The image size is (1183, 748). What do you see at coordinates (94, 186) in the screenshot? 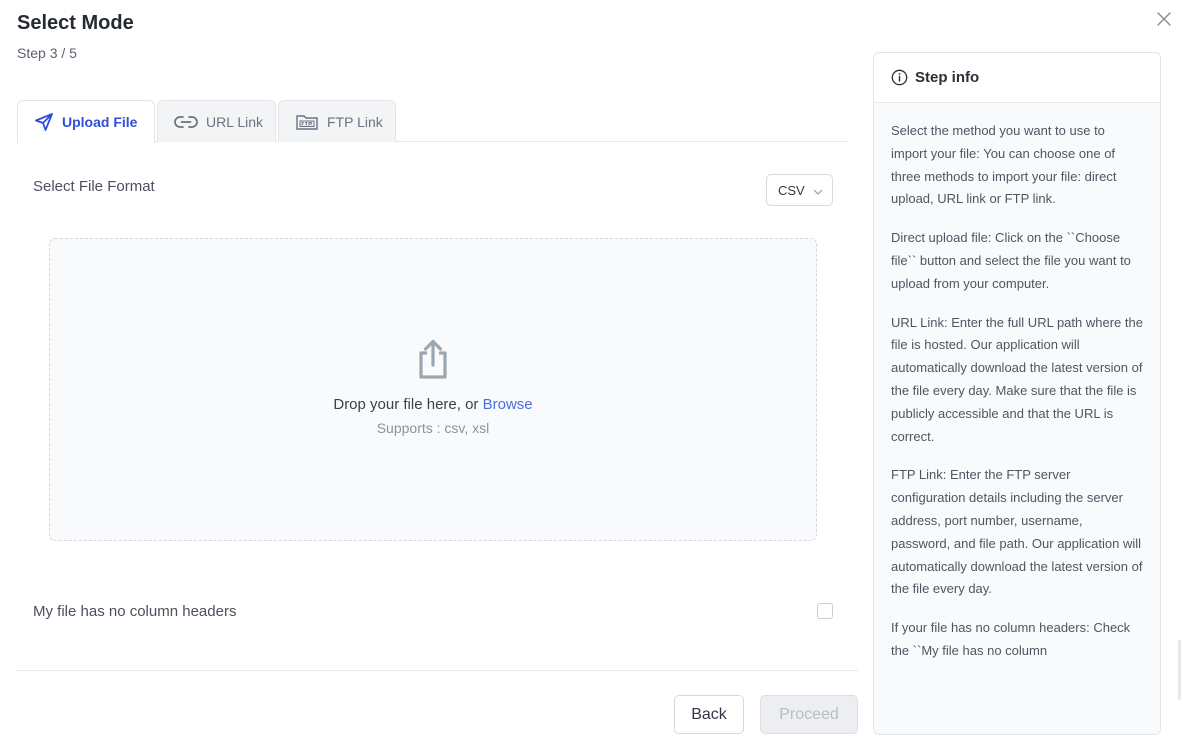
I see `file-format-label: Select File Format` at bounding box center [94, 186].